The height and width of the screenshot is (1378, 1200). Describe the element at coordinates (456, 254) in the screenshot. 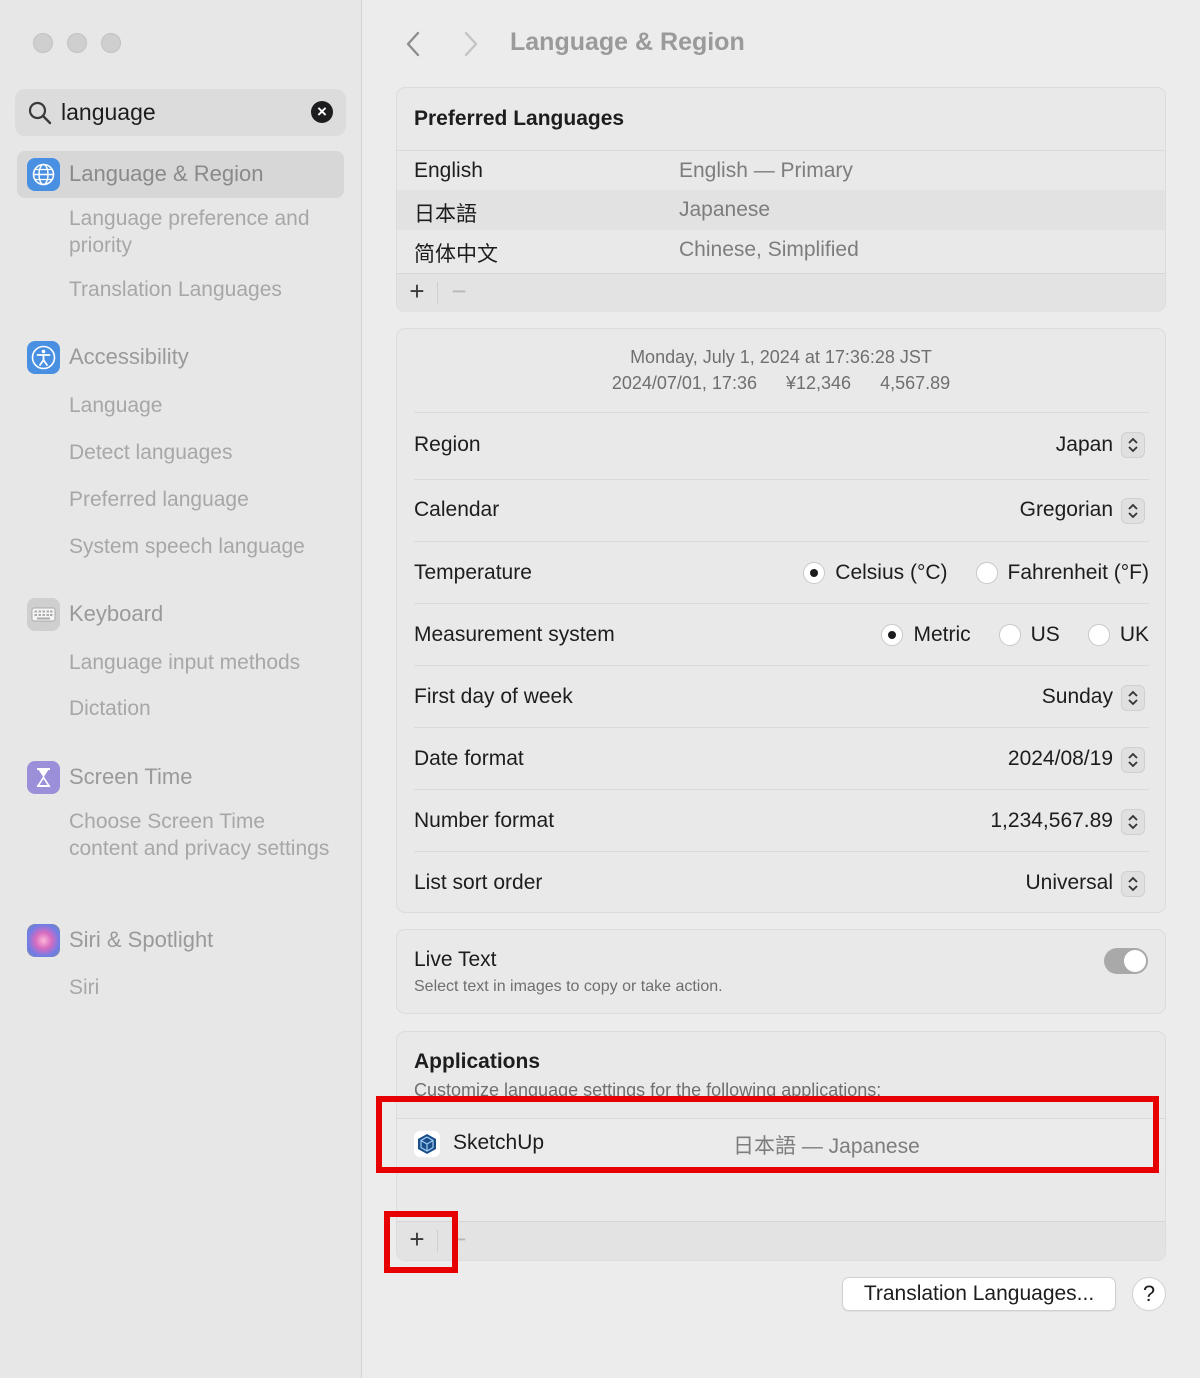

I see `language-name: 简体中文` at that location.